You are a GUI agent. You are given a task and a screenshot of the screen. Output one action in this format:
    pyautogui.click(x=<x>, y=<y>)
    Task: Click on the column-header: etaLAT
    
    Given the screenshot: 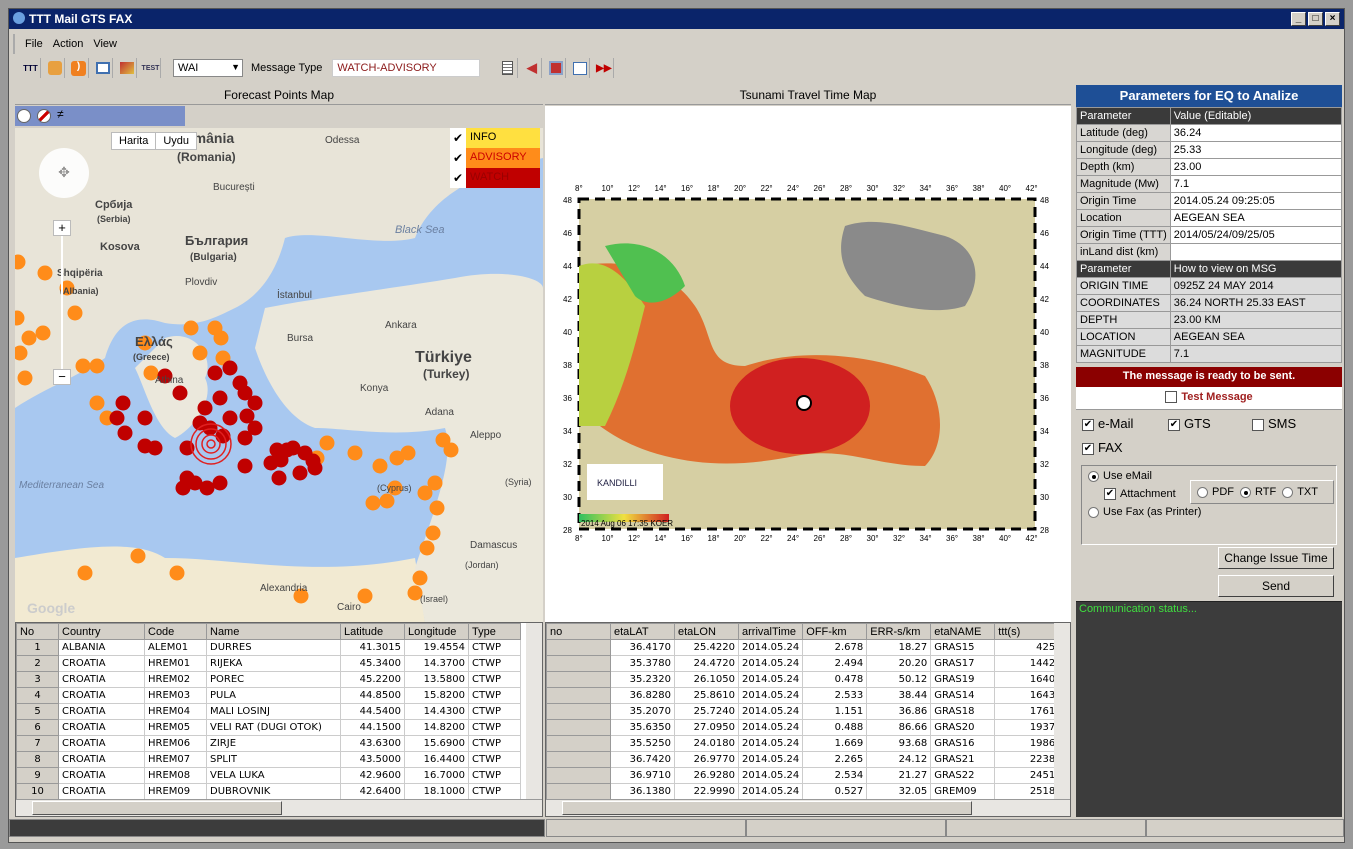 What is the action you would take?
    pyautogui.click(x=642, y=631)
    